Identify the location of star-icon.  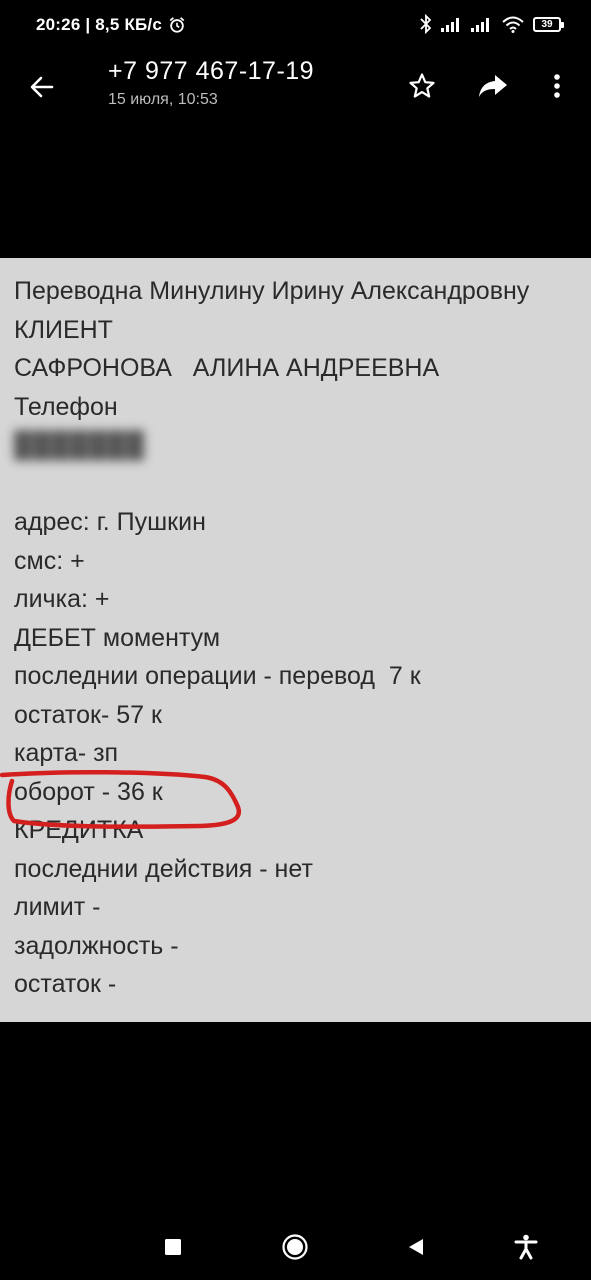
(422, 85).